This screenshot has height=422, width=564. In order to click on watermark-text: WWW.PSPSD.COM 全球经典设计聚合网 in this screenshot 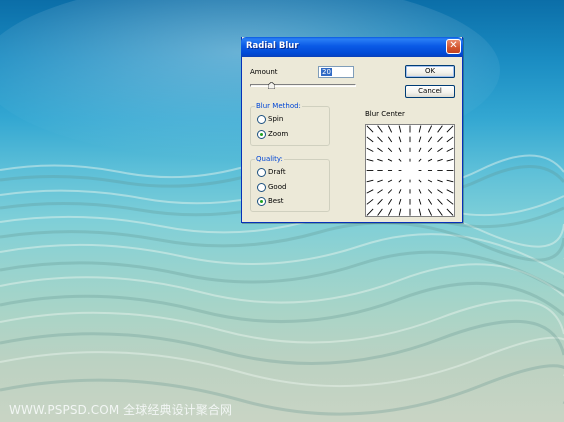, I will do `click(121, 410)`.